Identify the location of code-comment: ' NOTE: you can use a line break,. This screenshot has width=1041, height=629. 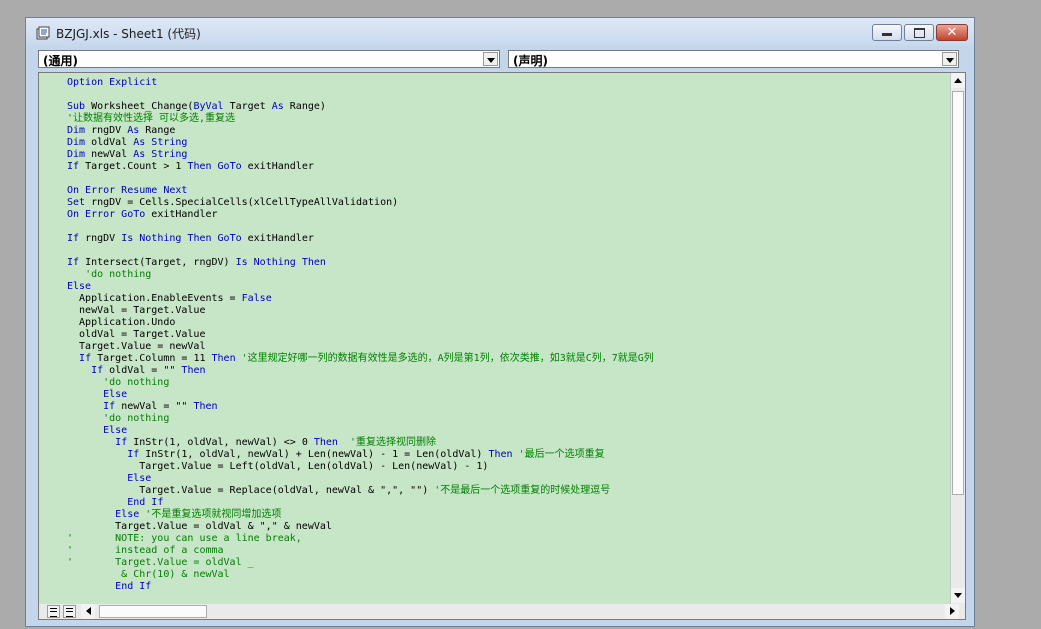
(184, 538).